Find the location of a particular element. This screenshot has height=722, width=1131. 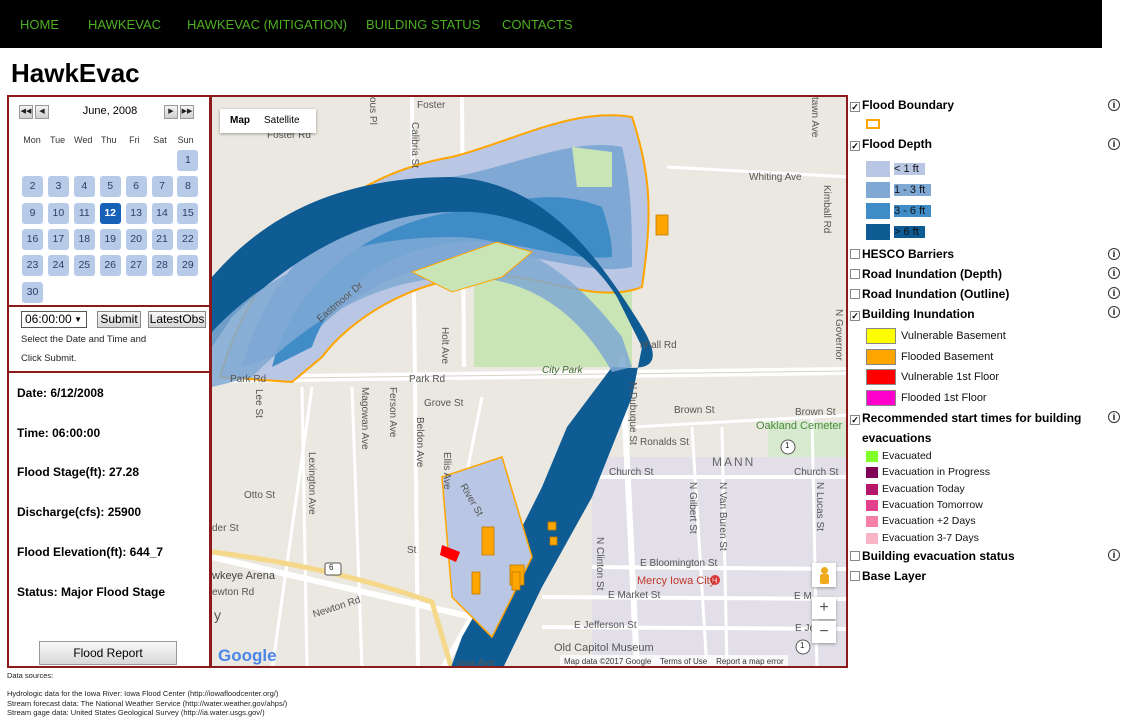

label-holt: Holt Ave is located at coordinates (444, 346).